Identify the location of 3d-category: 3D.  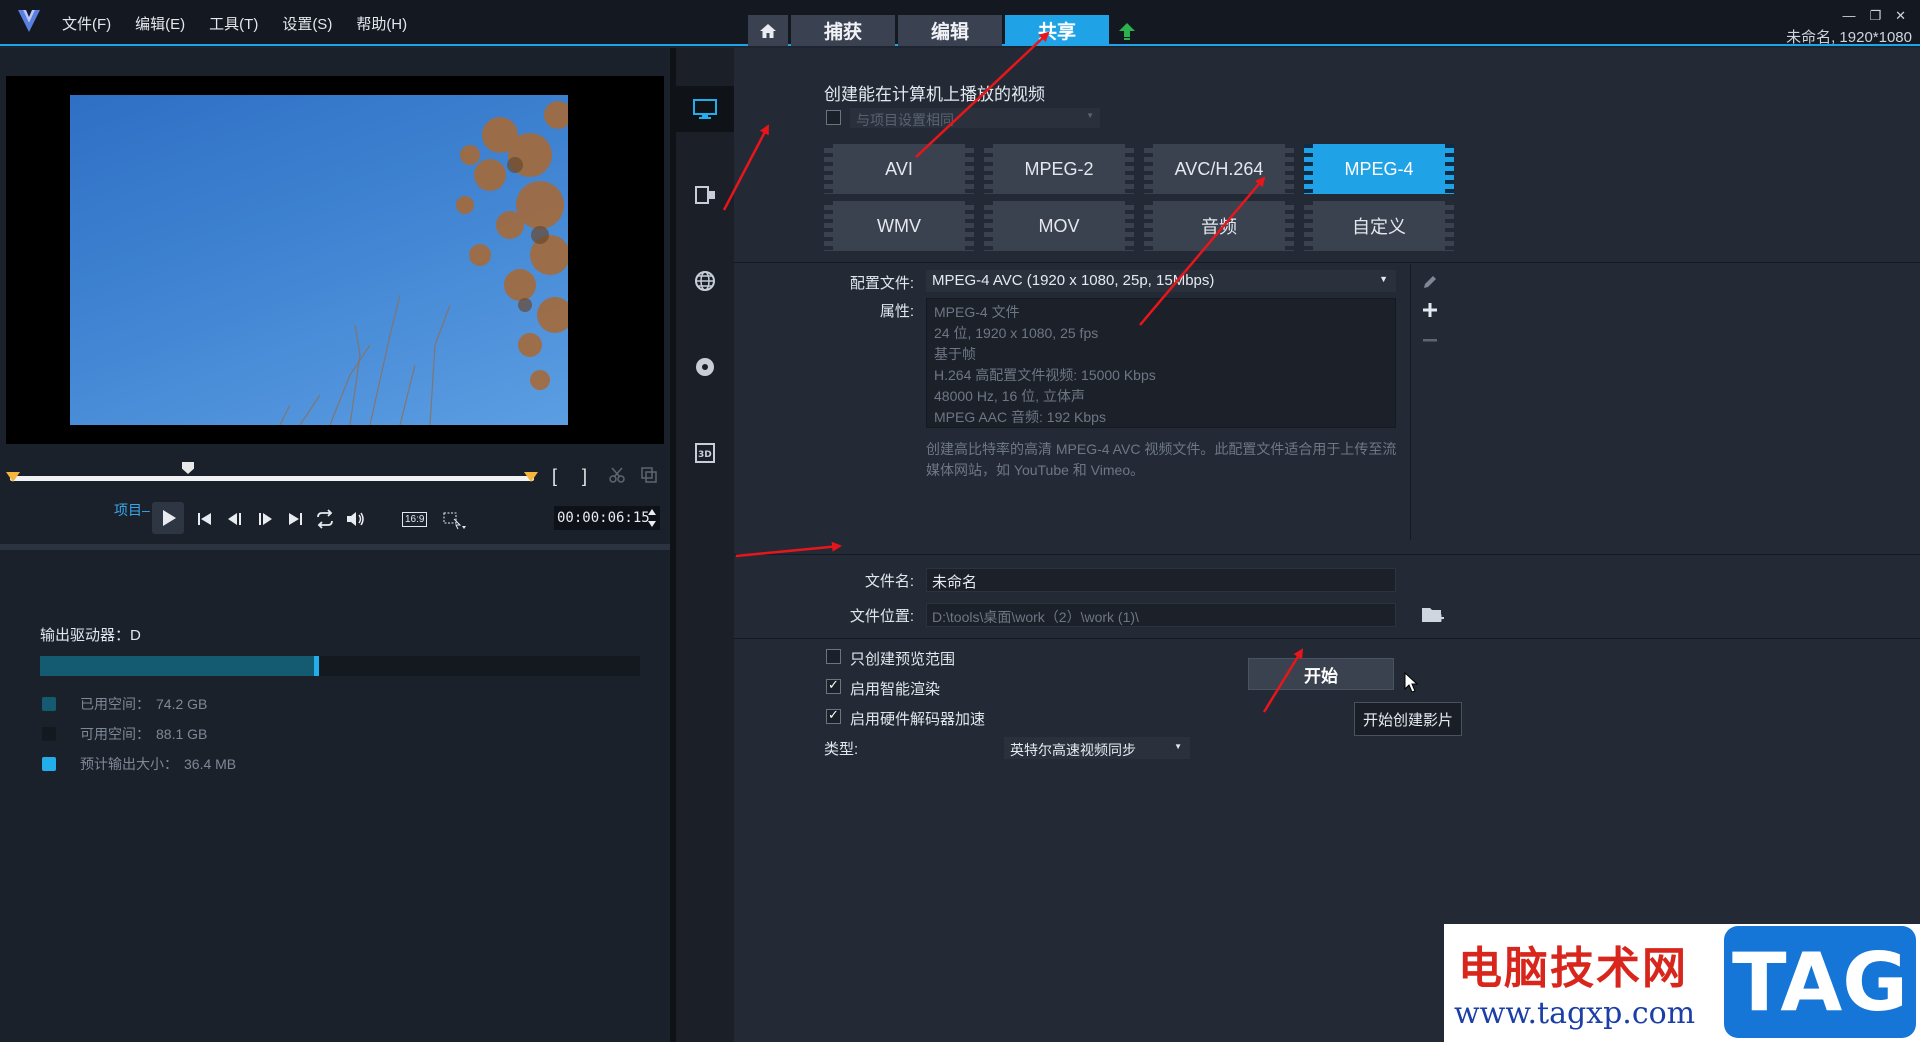
(705, 453).